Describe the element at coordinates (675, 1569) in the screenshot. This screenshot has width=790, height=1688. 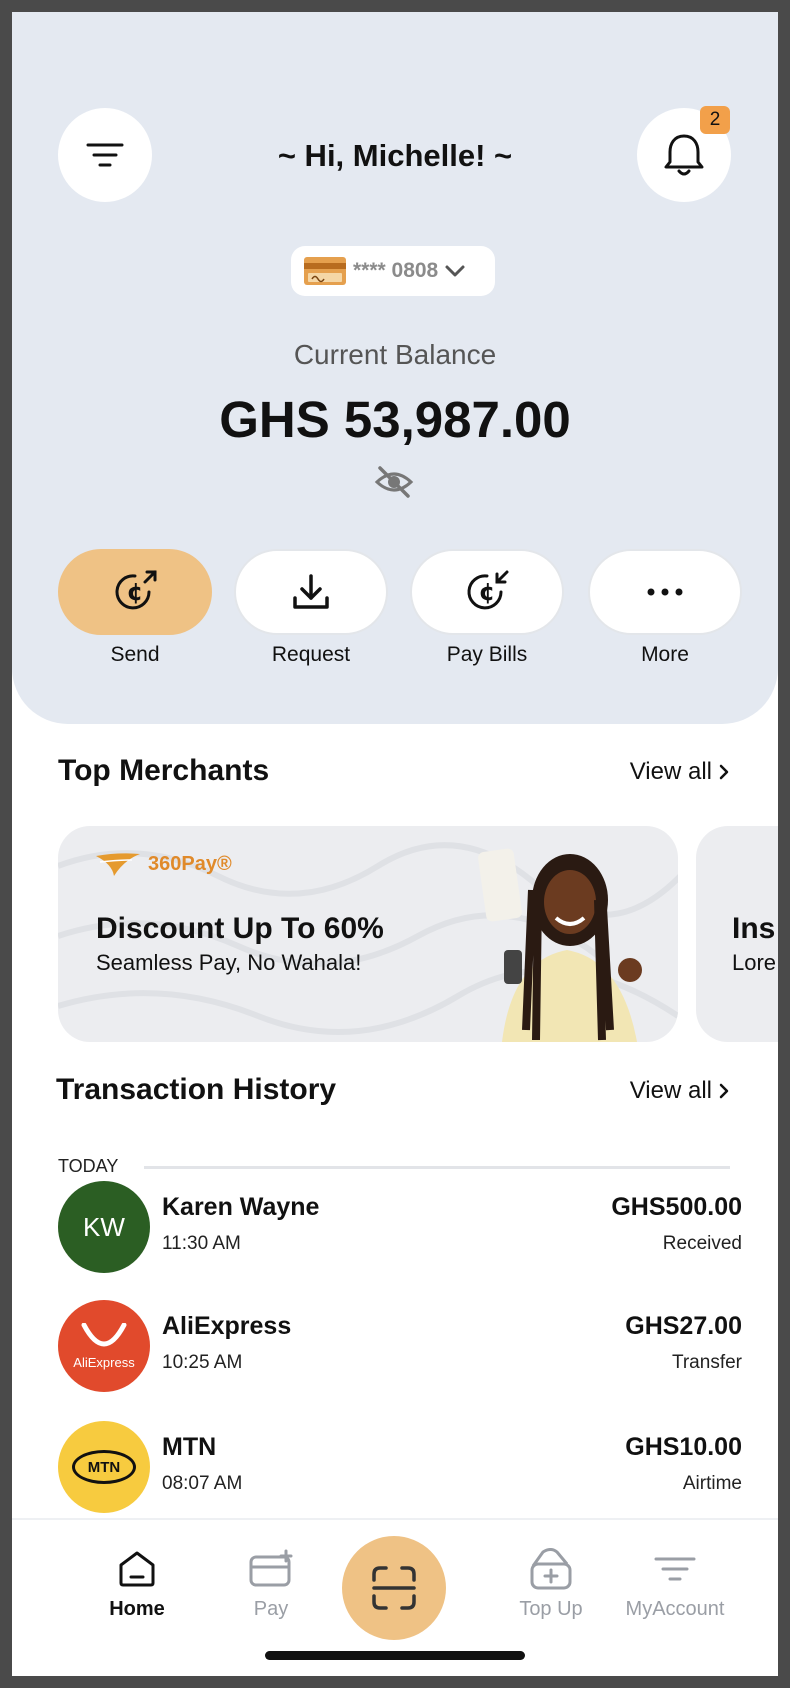
I see `account-filter-icon` at that location.